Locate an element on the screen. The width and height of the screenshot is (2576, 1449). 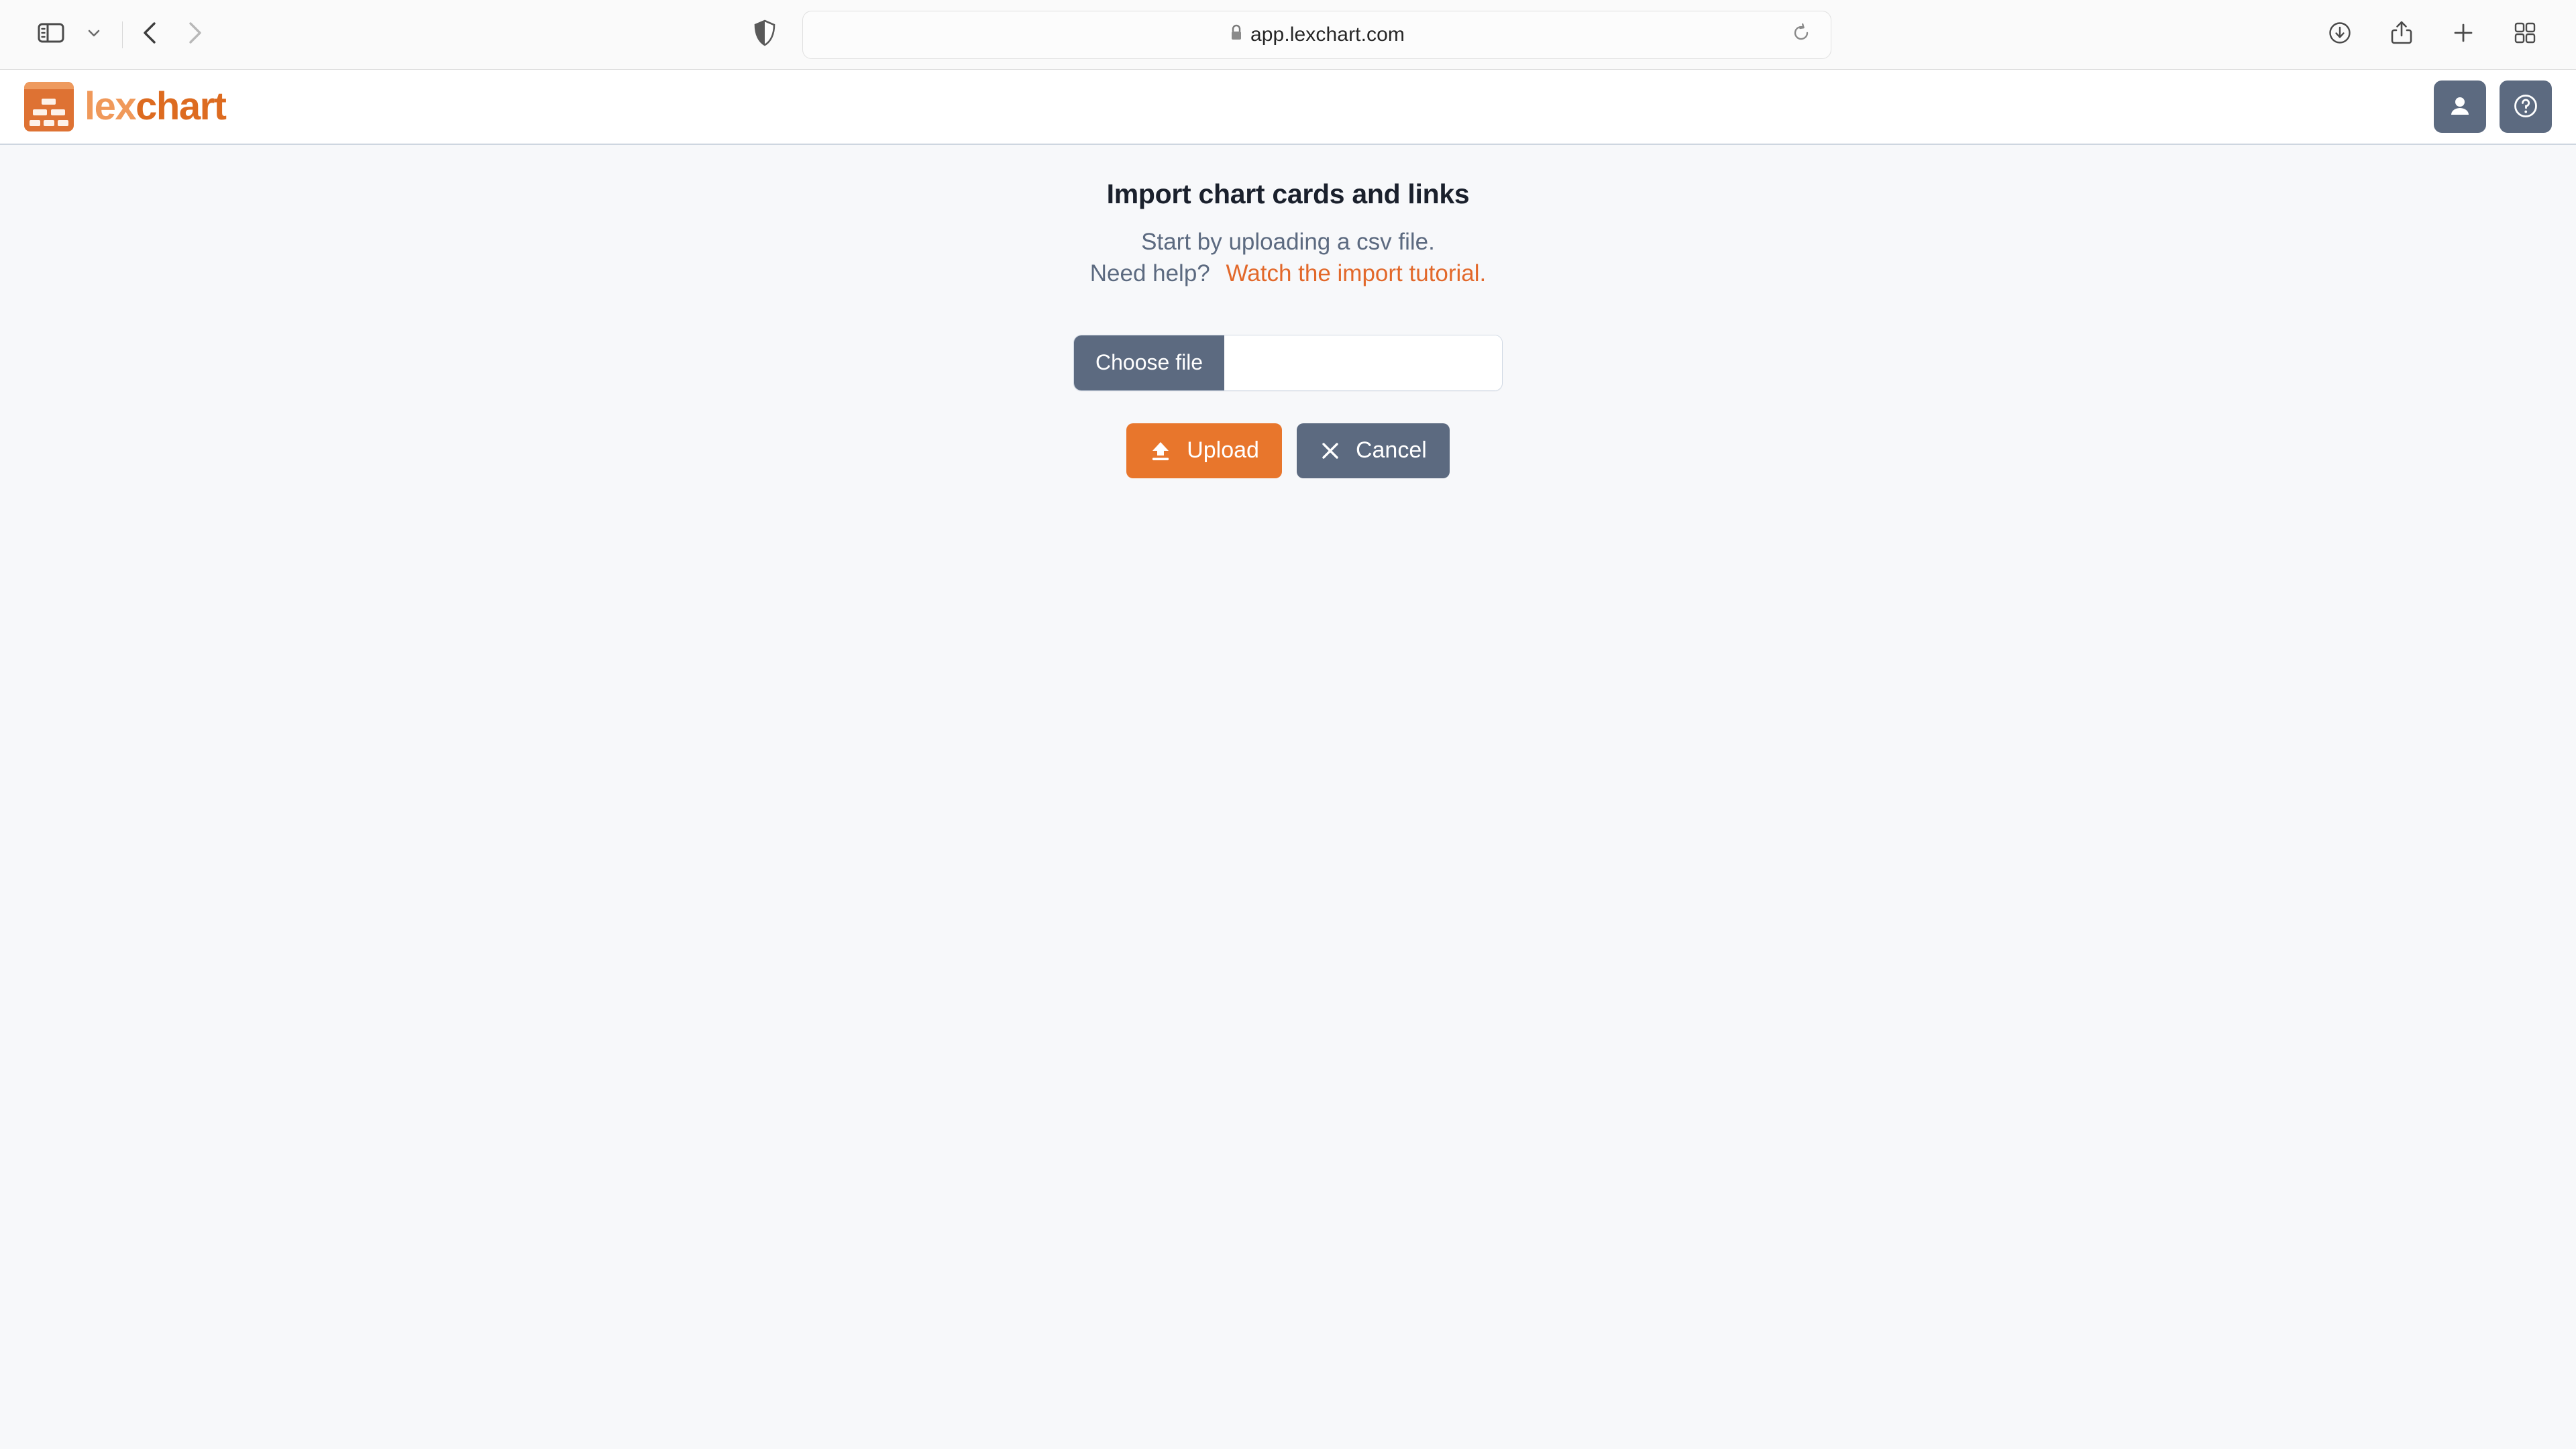
logo-text-lex: lex is located at coordinates (111, 106).